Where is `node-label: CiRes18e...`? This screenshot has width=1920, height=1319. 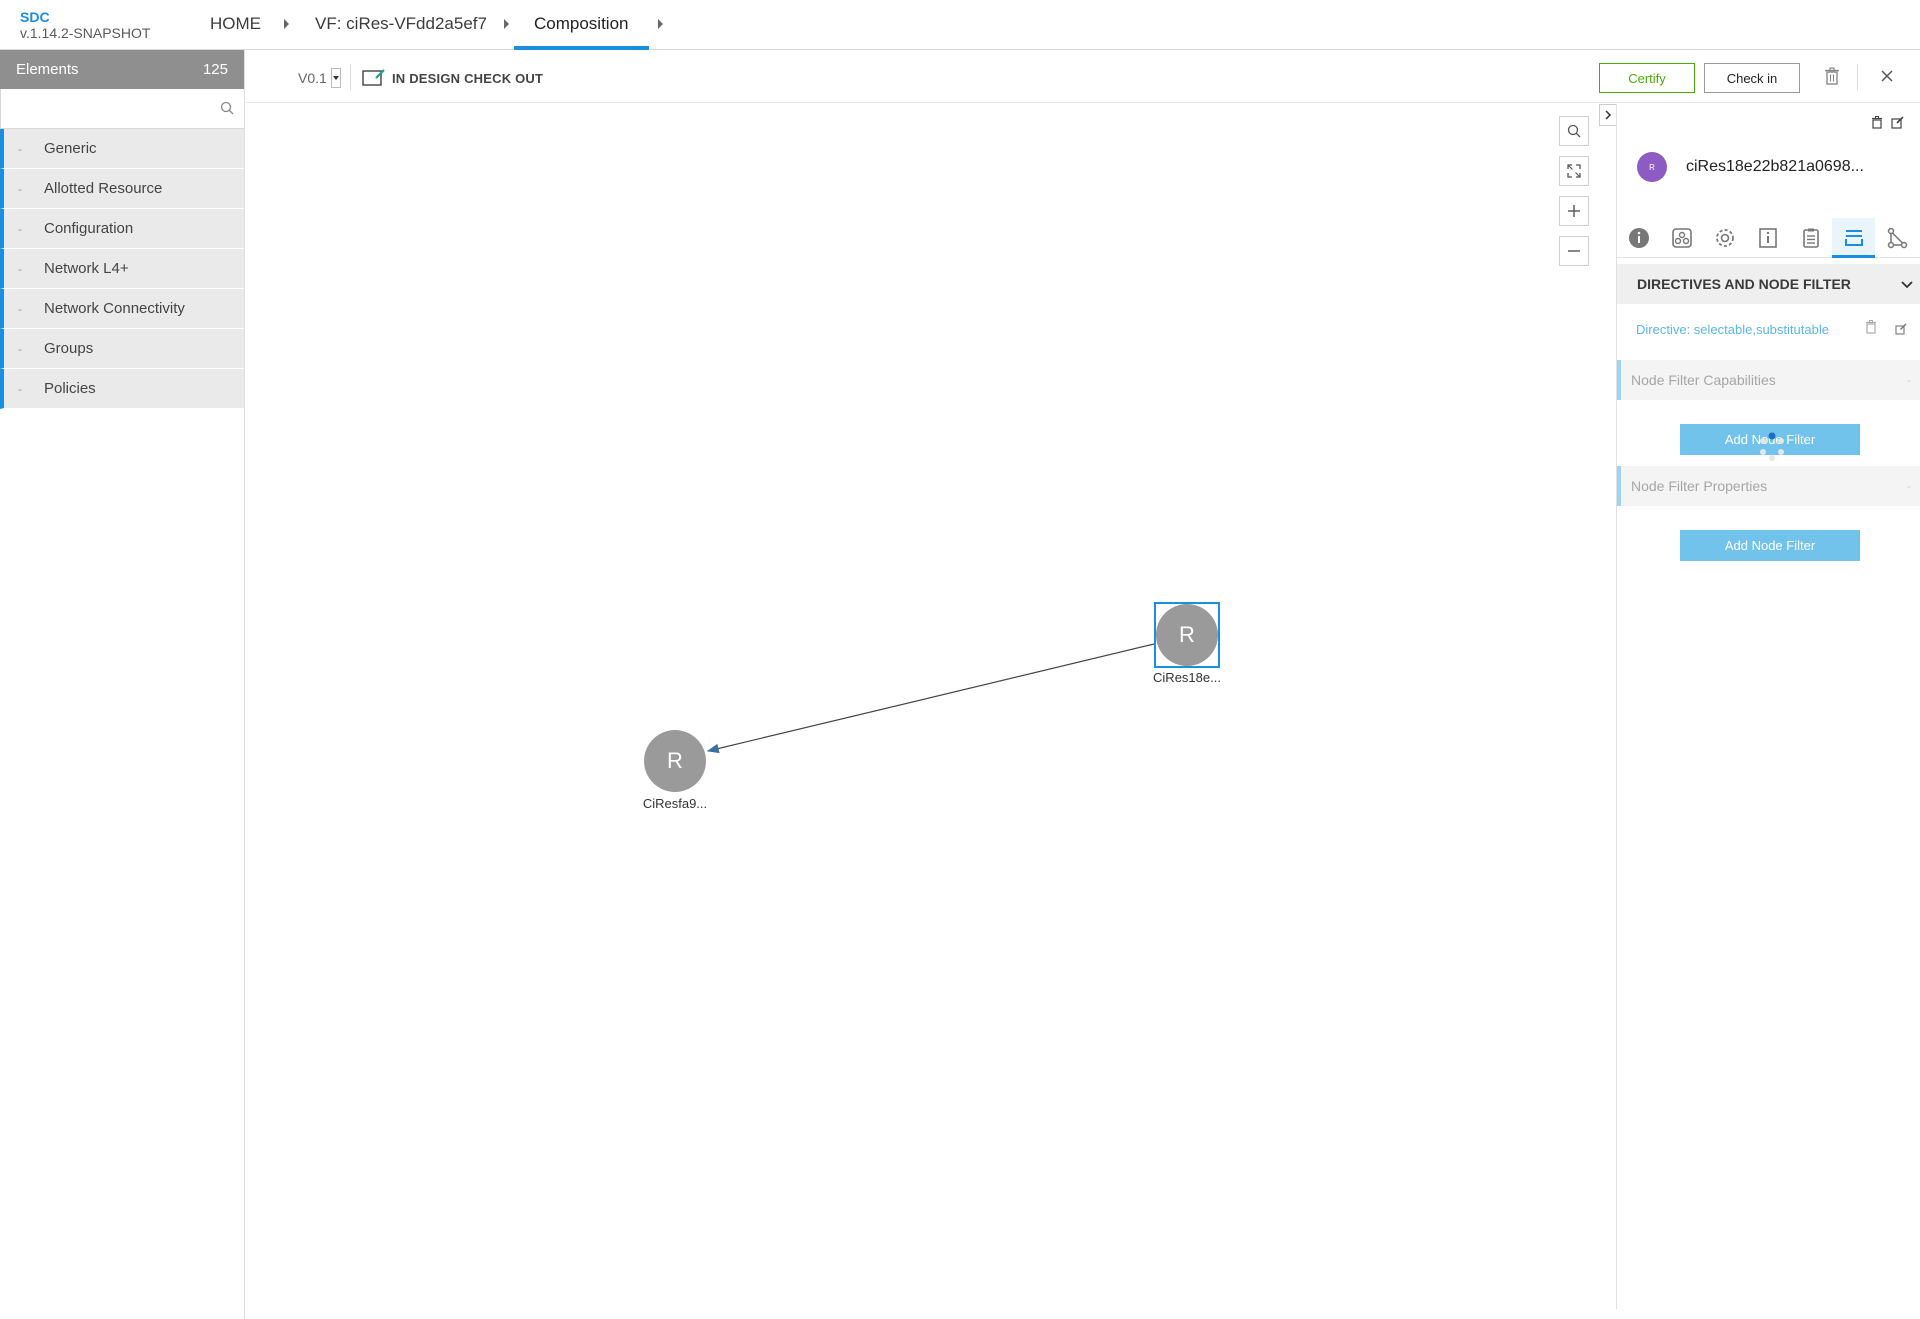
node-label: CiRes18e... is located at coordinates (1187, 677).